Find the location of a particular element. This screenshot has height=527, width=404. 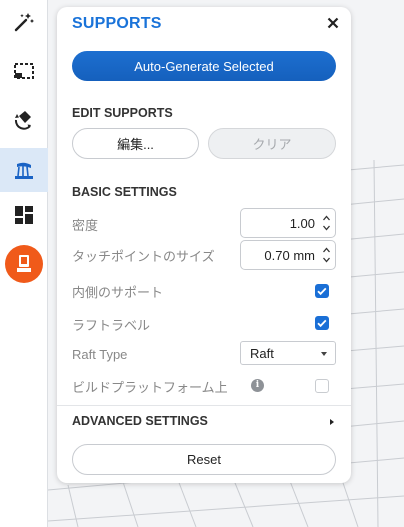

advanced-settings-heading: ADVANCED SETTINGS is located at coordinates (140, 421).